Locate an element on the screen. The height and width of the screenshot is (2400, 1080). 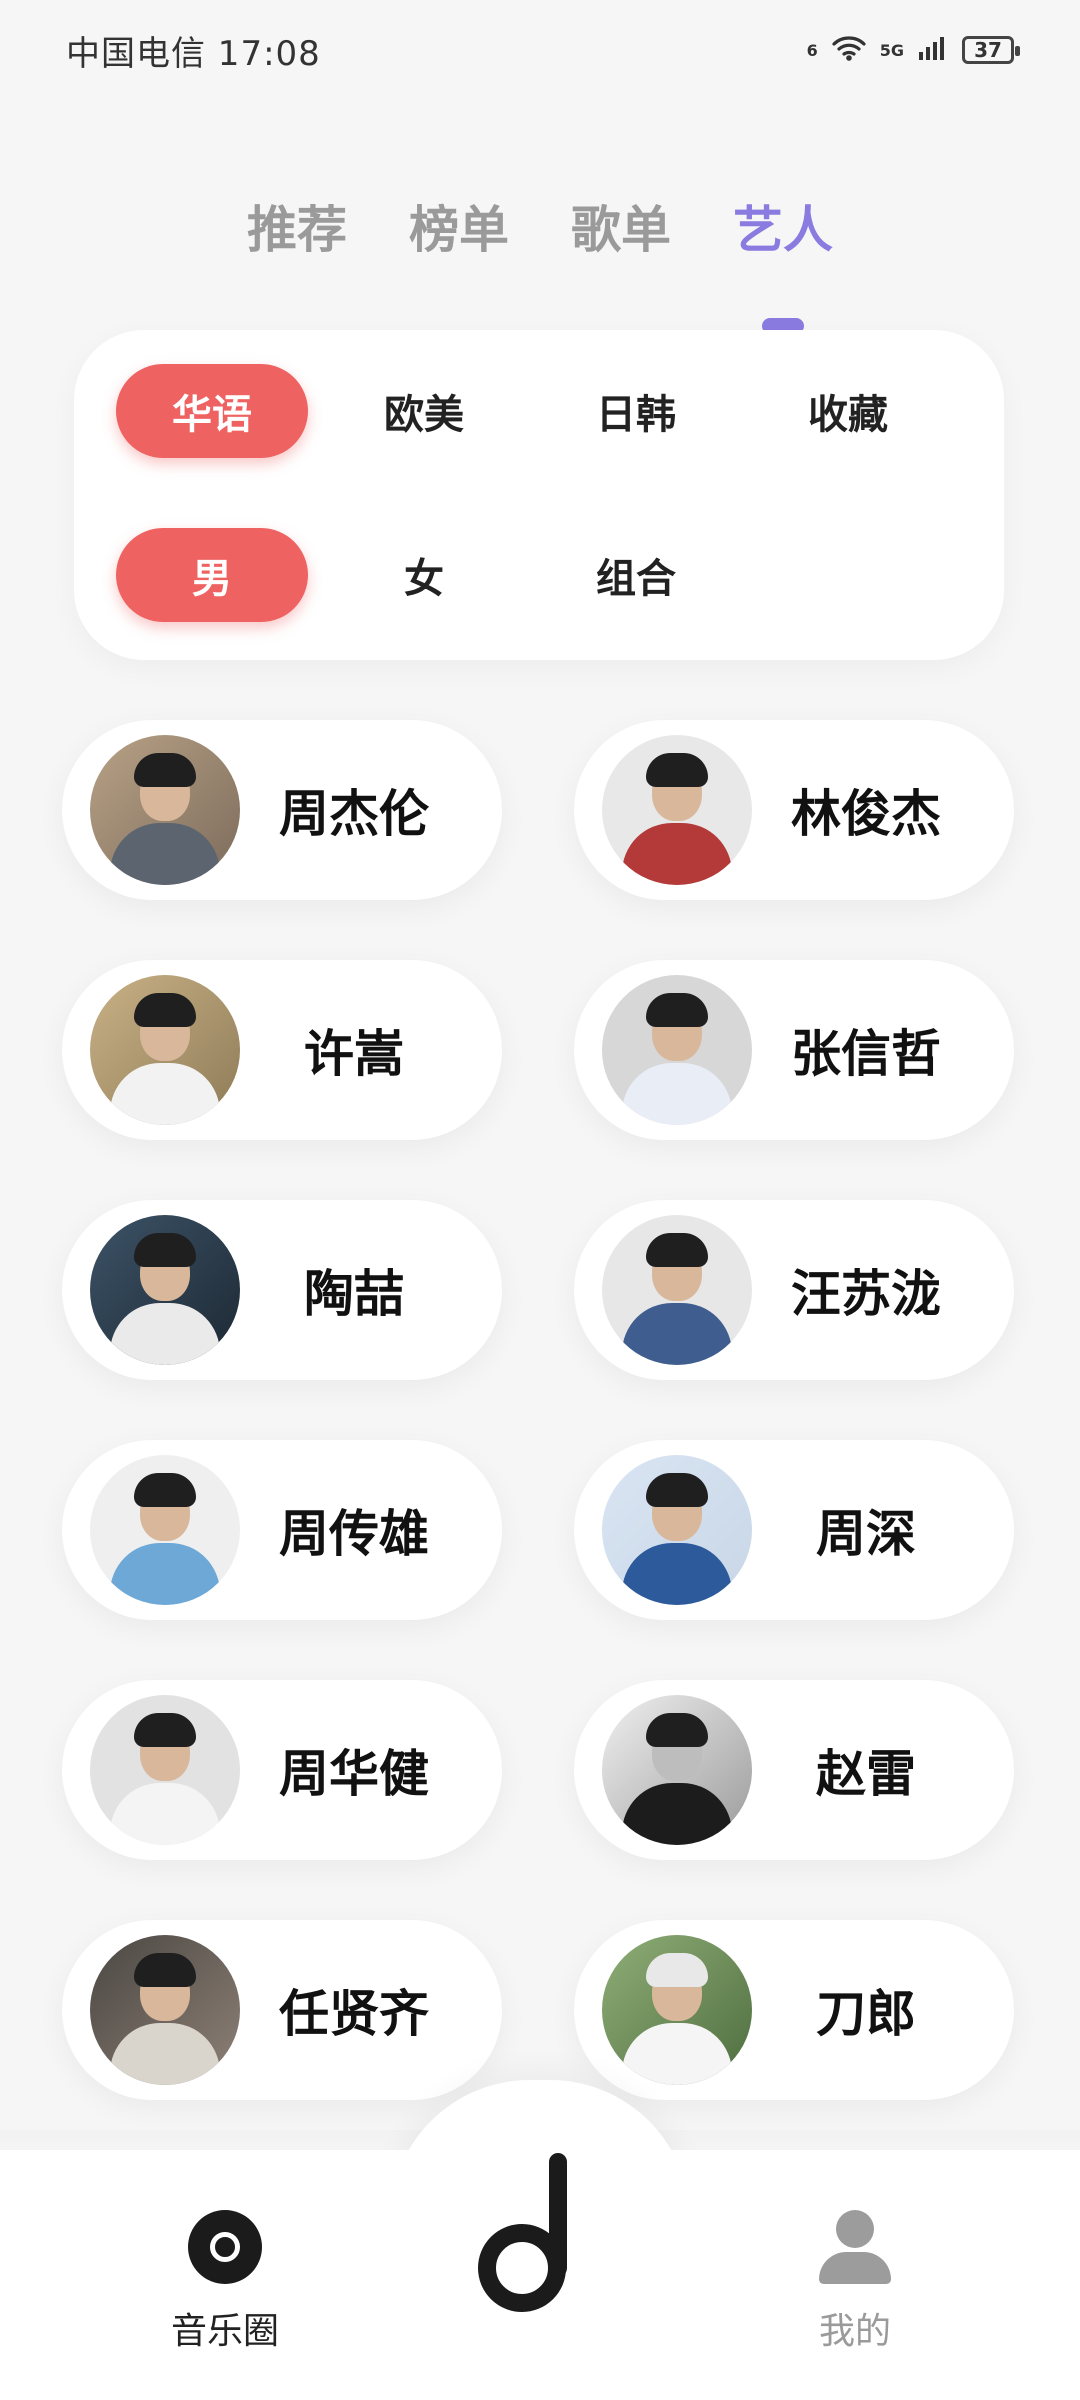
tab-artists: 艺人 is located at coordinates (783, 262).